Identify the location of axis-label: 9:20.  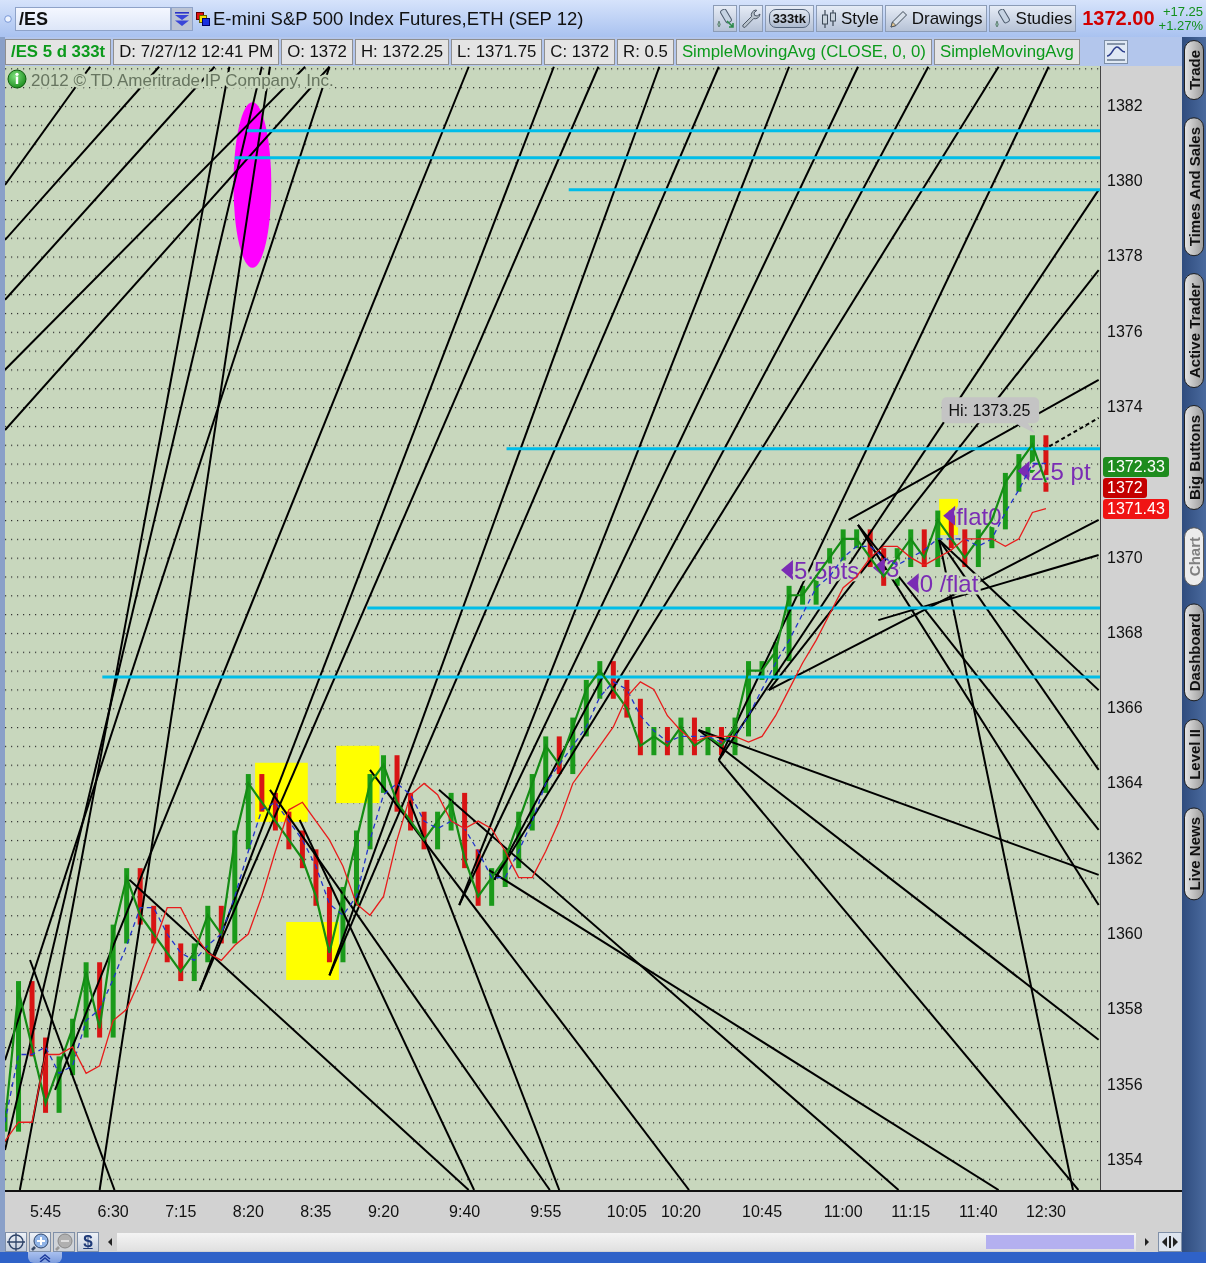
(383, 1212).